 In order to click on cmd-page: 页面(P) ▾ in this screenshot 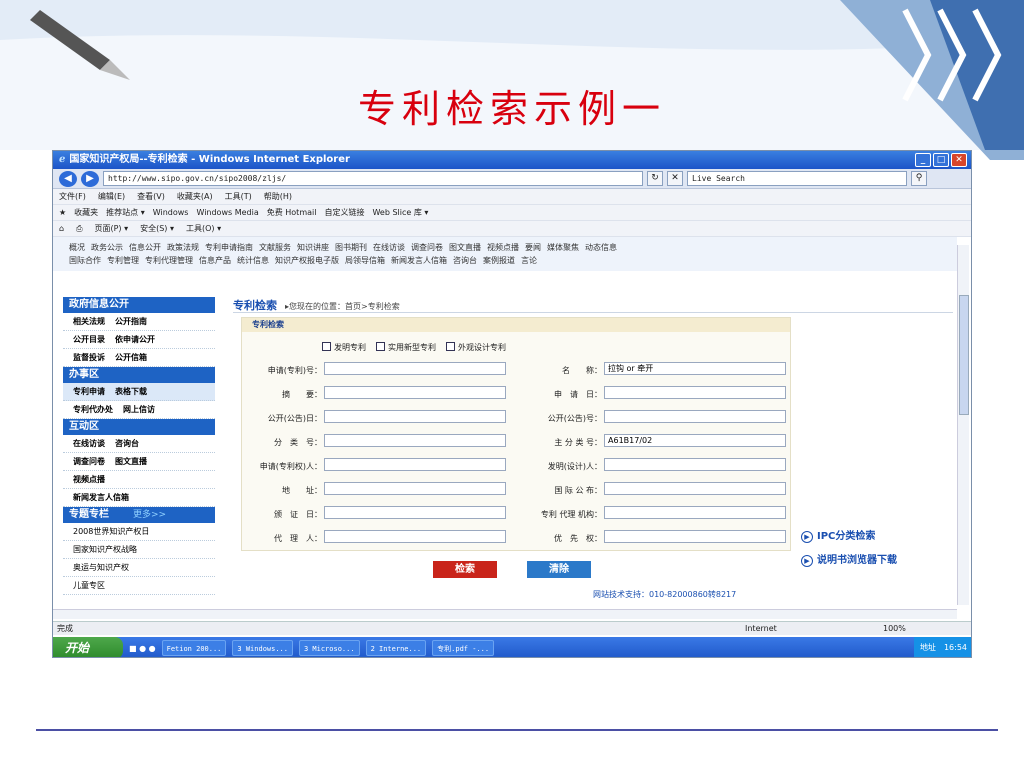, I will do `click(111, 228)`.